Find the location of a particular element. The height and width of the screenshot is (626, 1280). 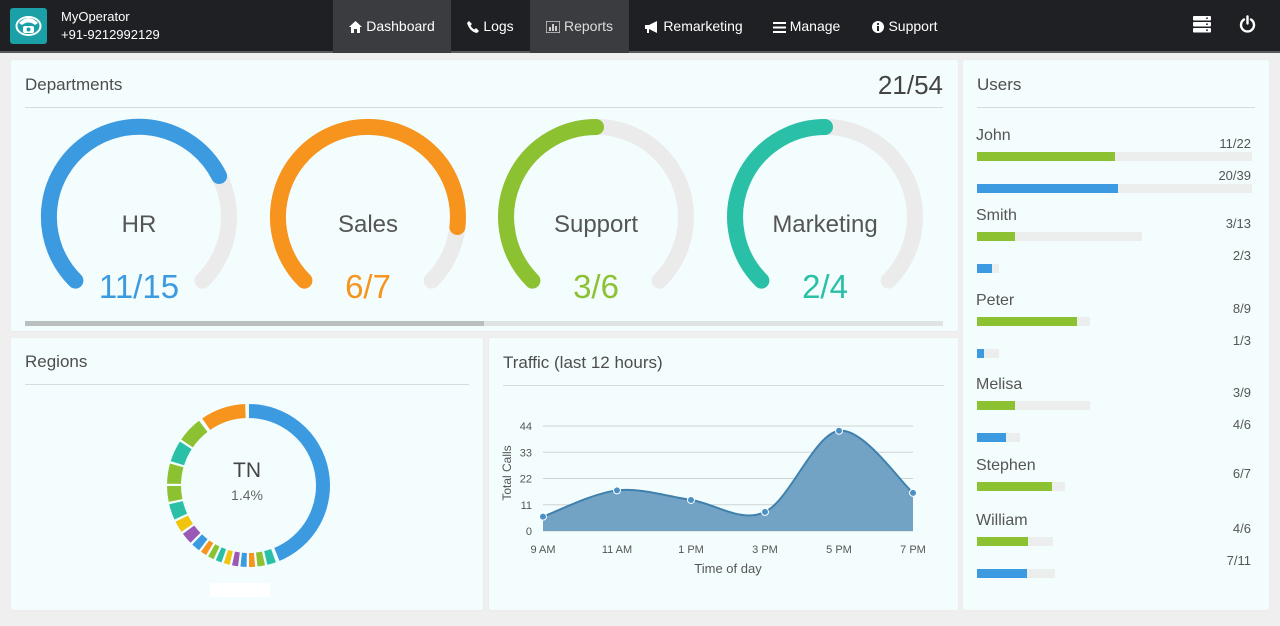

departments-divider is located at coordinates (484, 107).